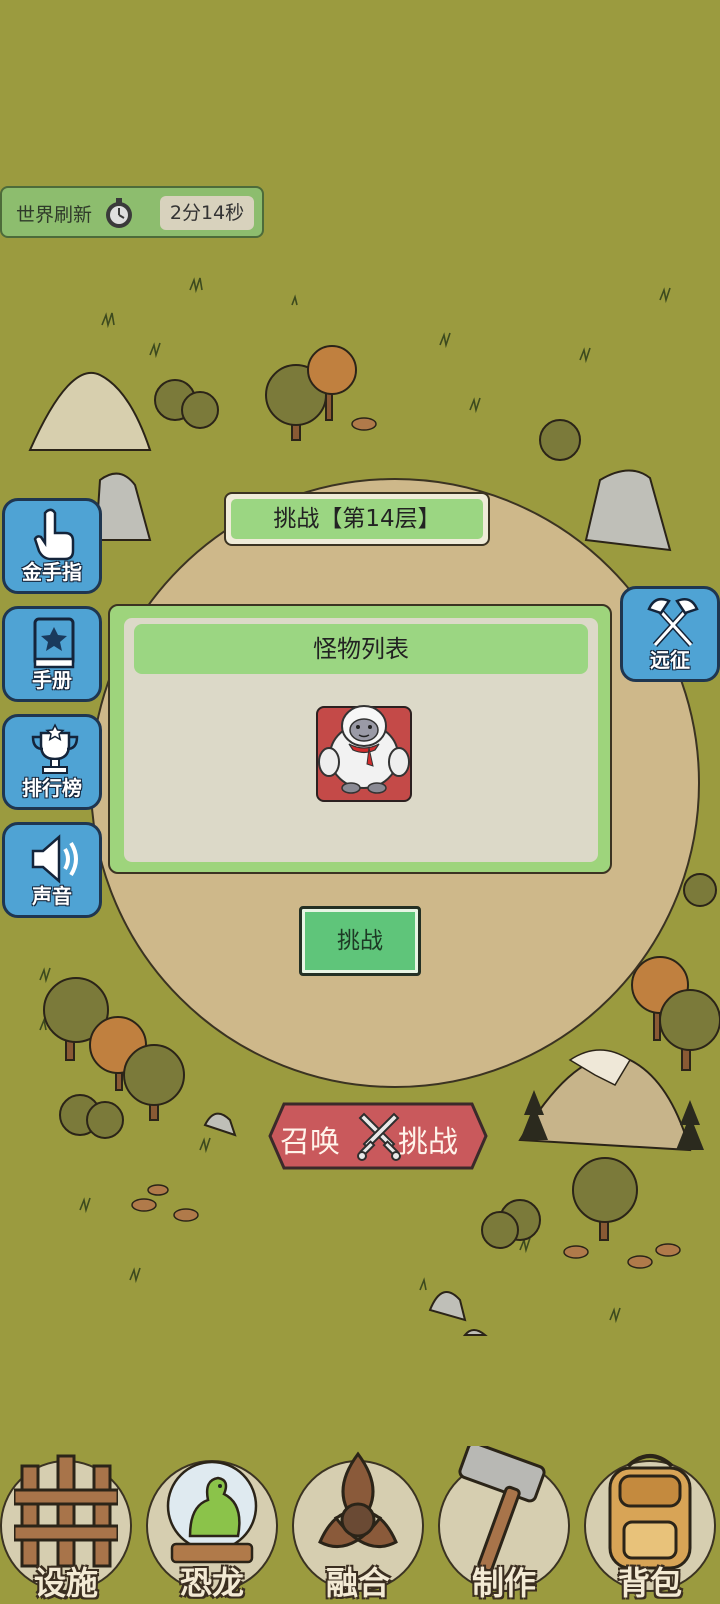 Image resolution: width=720 pixels, height=1604 pixels. Describe the element at coordinates (428, 1142) in the screenshot. I see `challenge-label: 挑战` at that location.